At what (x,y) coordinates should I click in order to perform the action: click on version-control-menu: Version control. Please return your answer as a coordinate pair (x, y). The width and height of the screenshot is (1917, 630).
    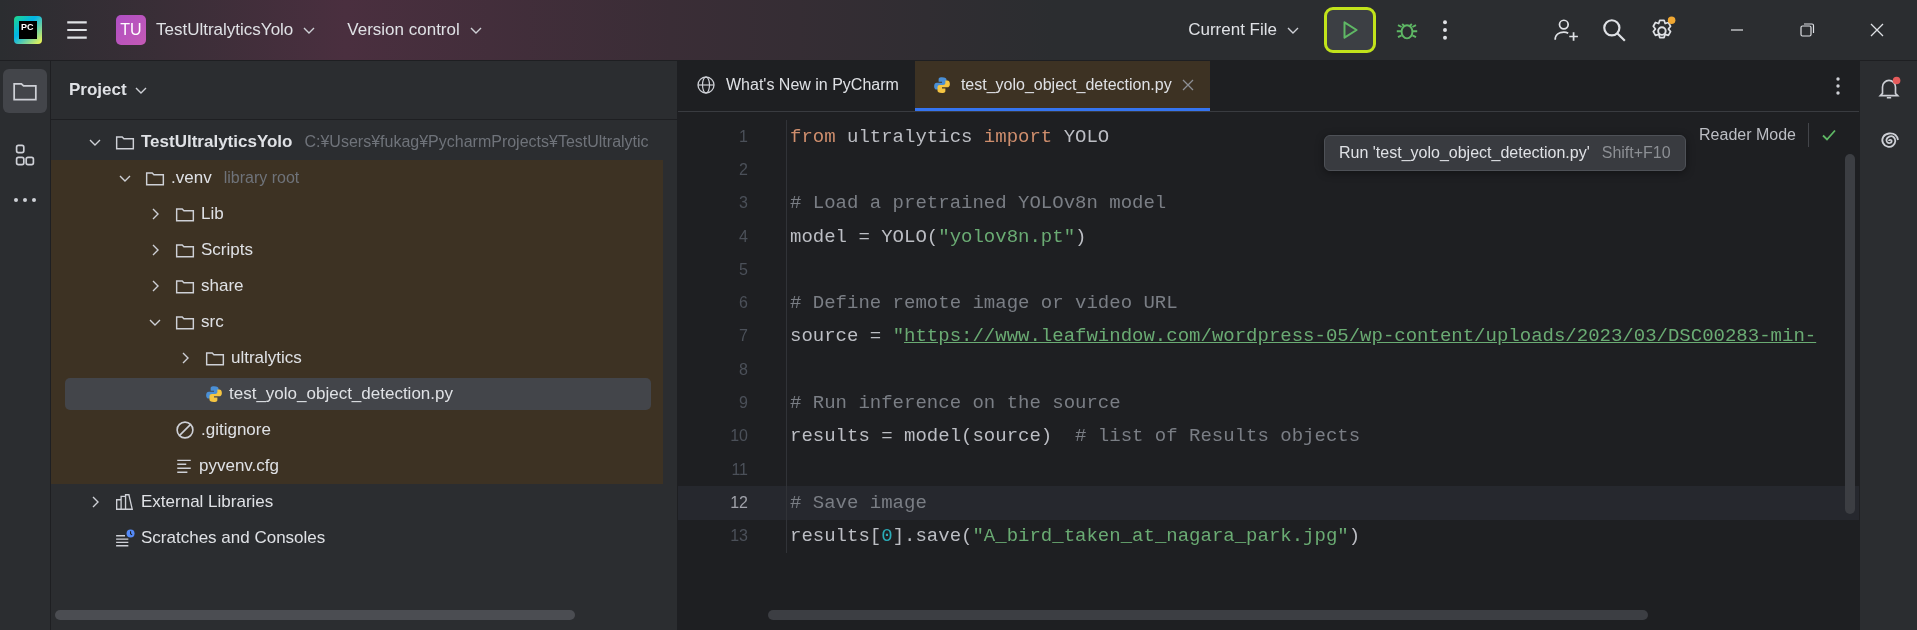
    Looking at the image, I should click on (415, 30).